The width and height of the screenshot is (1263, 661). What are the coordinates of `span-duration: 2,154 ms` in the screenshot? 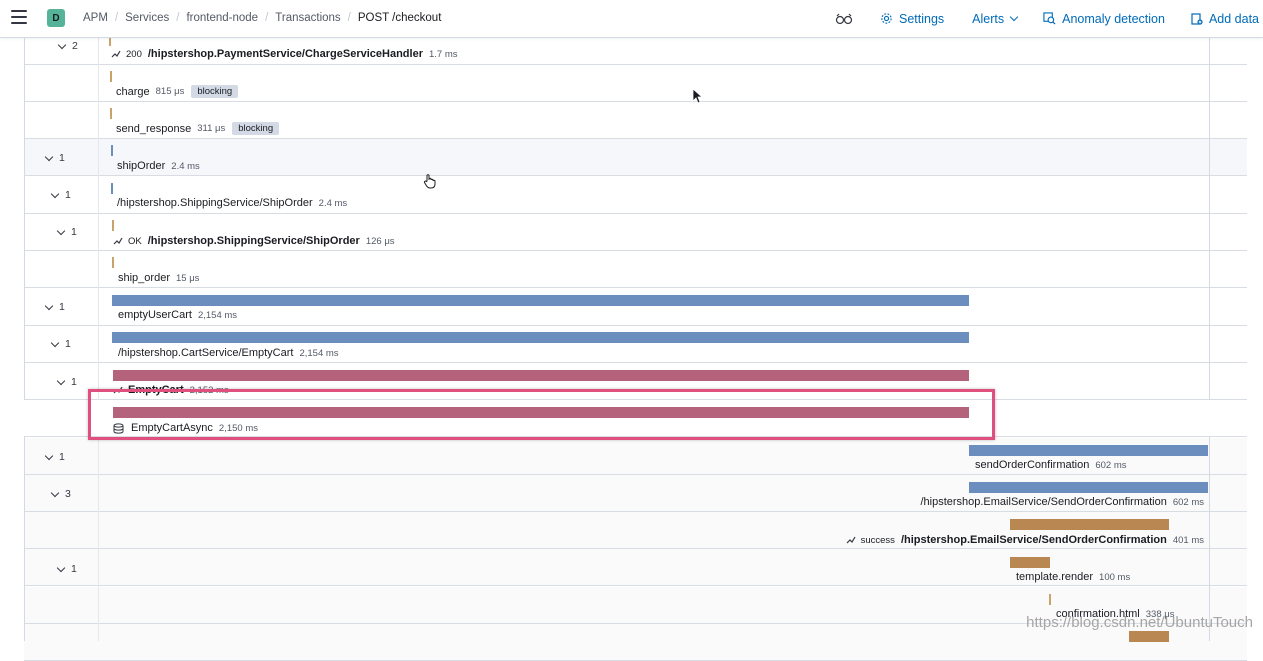 It's located at (319, 353).